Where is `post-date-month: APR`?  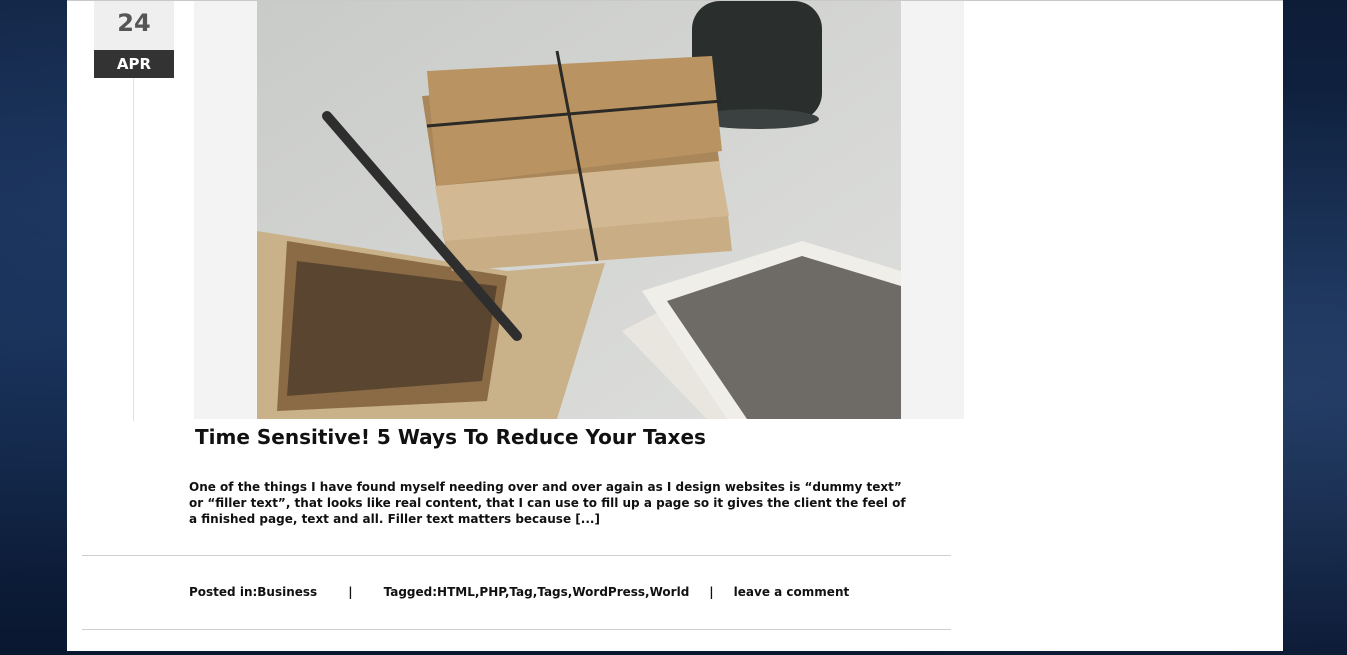 post-date-month: APR is located at coordinates (134, 64).